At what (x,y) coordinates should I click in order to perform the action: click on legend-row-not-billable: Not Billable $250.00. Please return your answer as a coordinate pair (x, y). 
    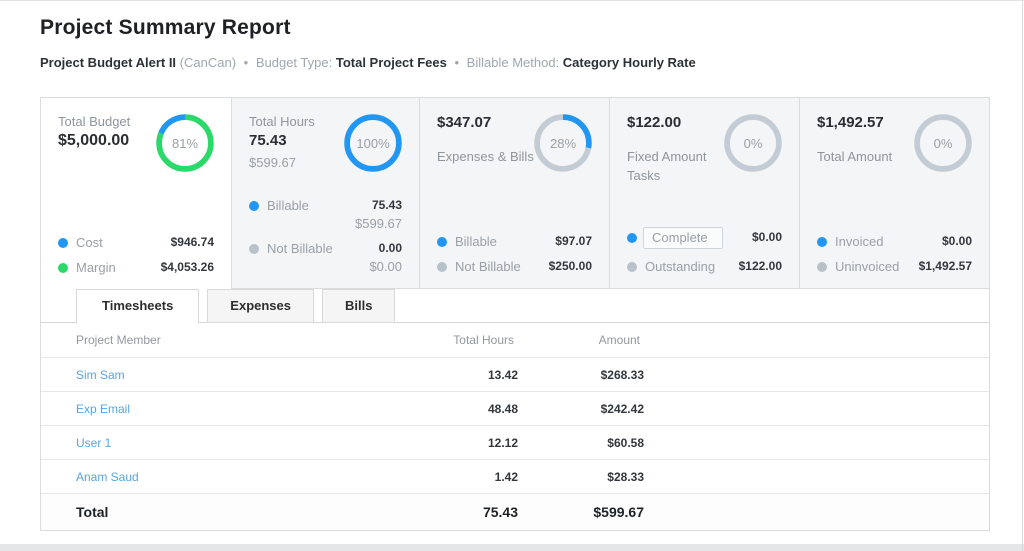
    Looking at the image, I should click on (514, 266).